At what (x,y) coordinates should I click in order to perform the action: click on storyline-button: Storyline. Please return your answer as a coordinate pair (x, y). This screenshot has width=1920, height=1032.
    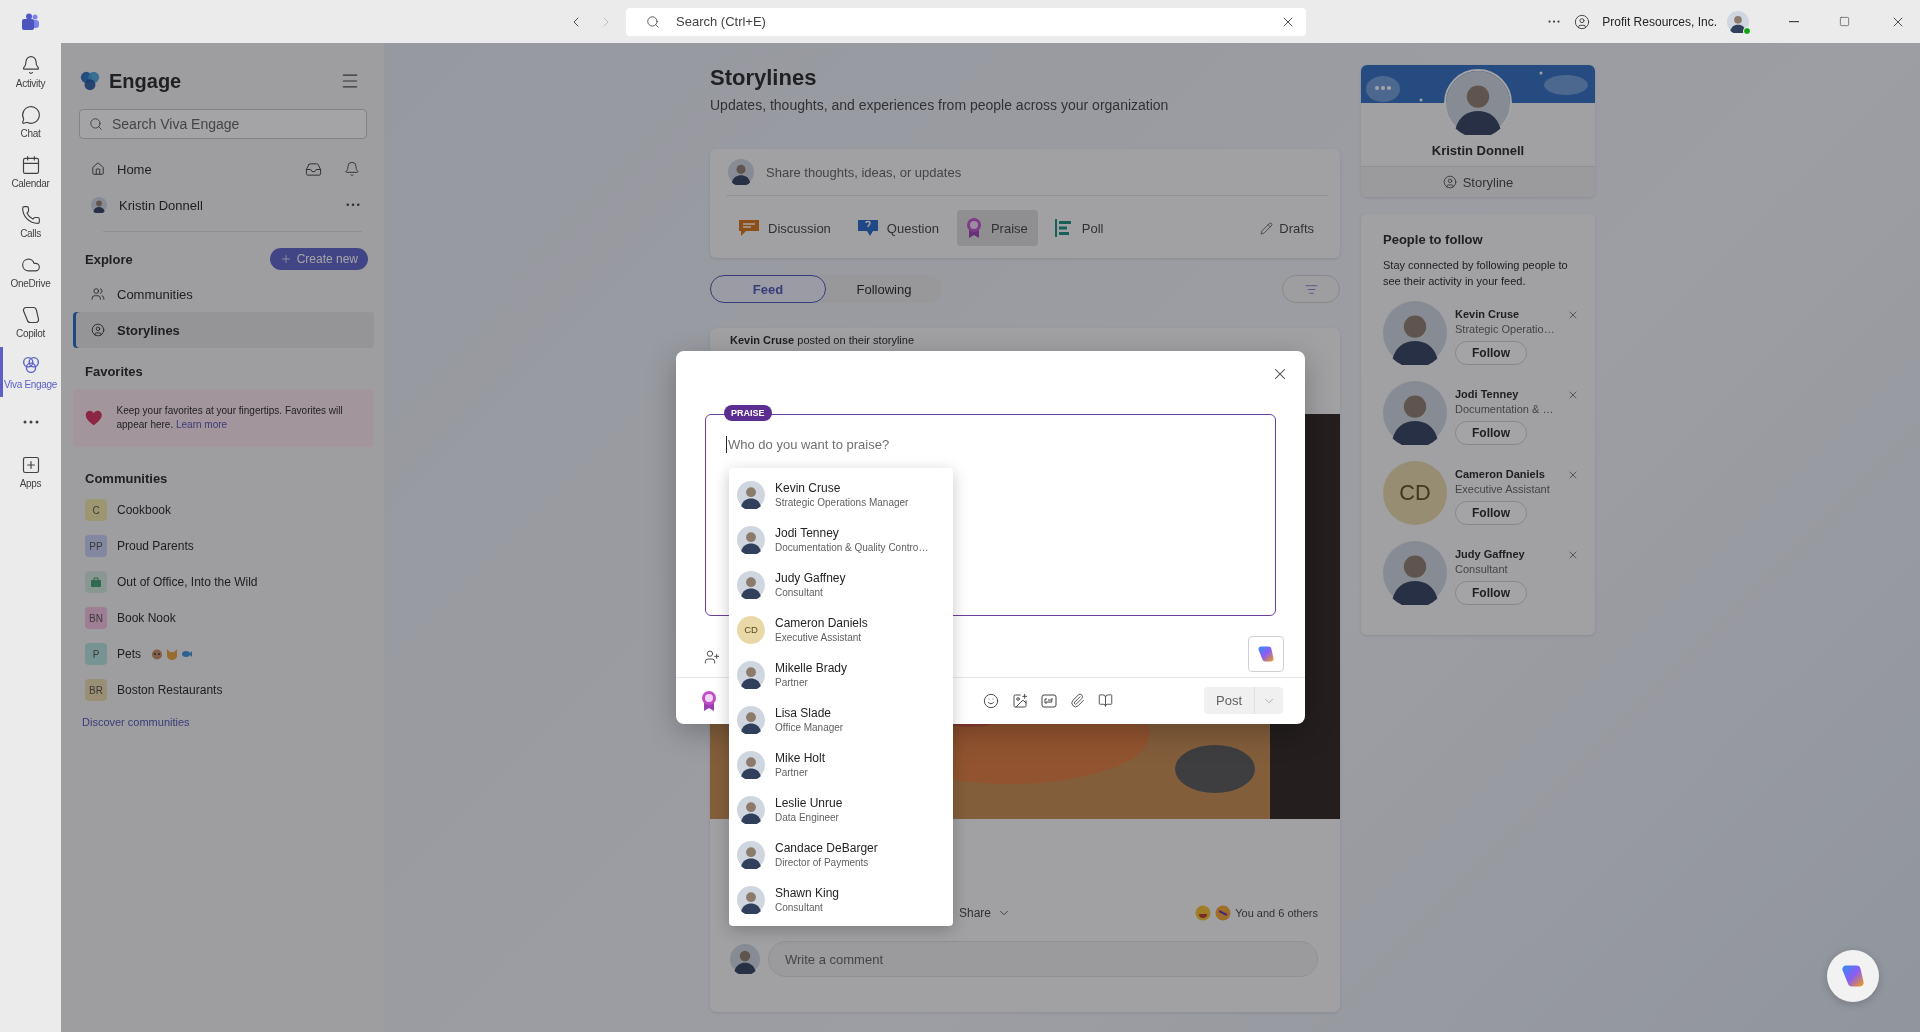
    Looking at the image, I should click on (1478, 181).